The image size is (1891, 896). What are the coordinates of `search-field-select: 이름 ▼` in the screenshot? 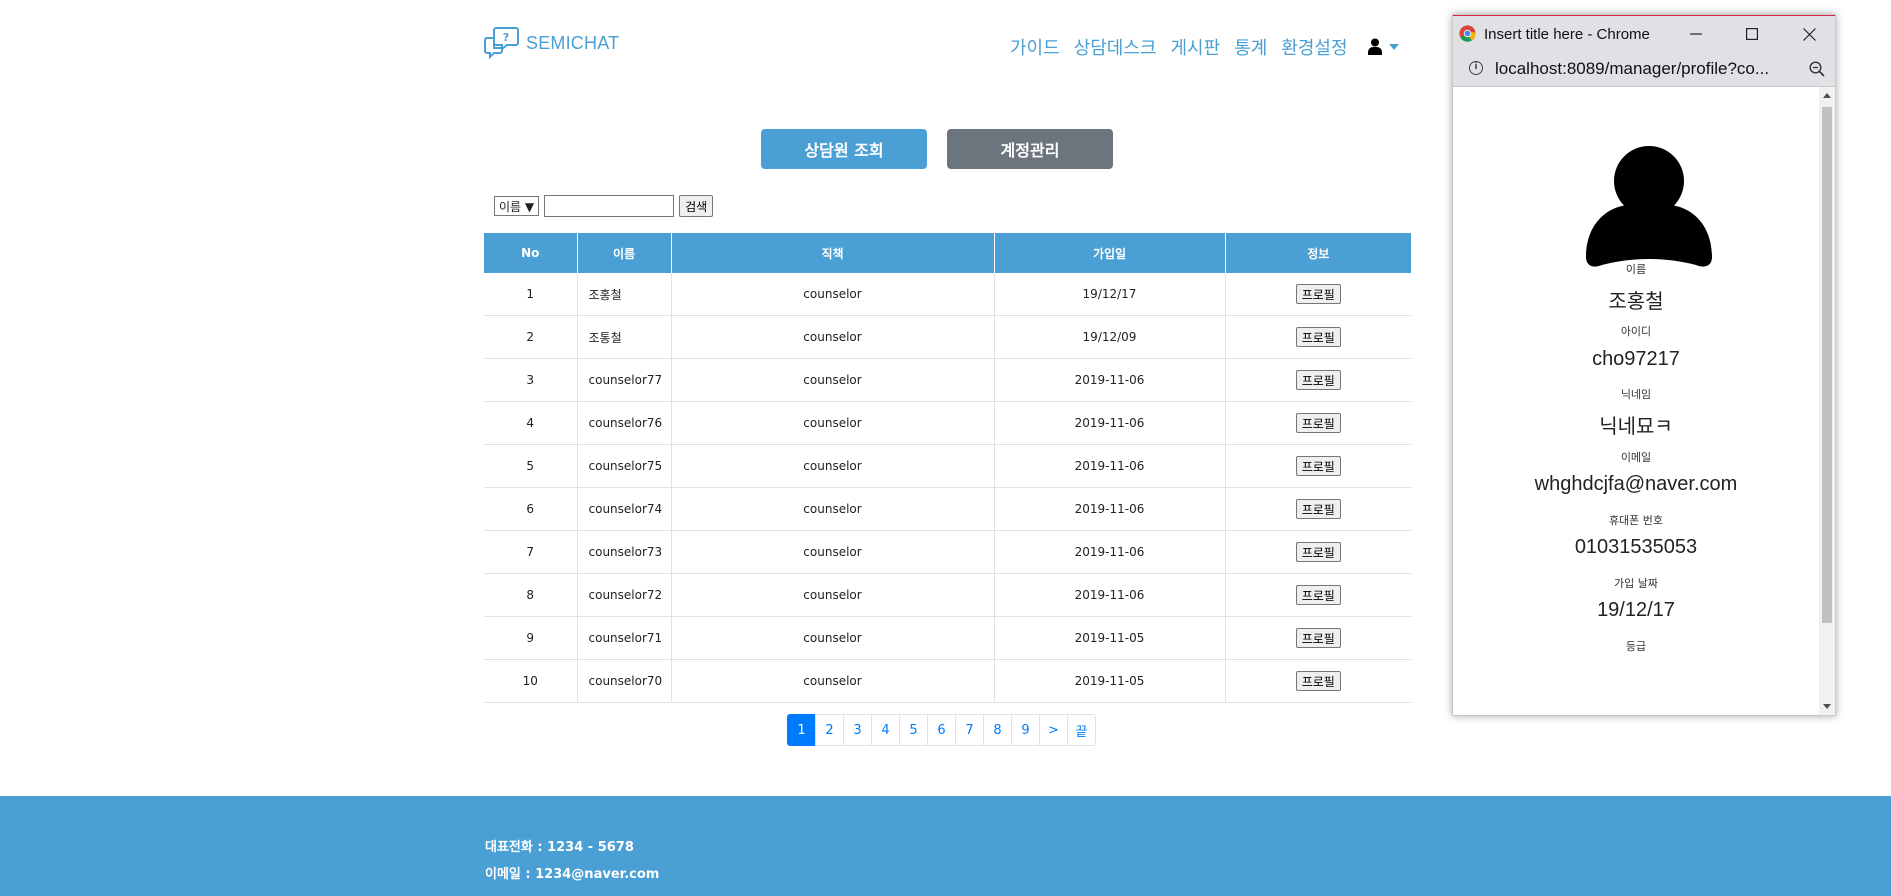 It's located at (517, 206).